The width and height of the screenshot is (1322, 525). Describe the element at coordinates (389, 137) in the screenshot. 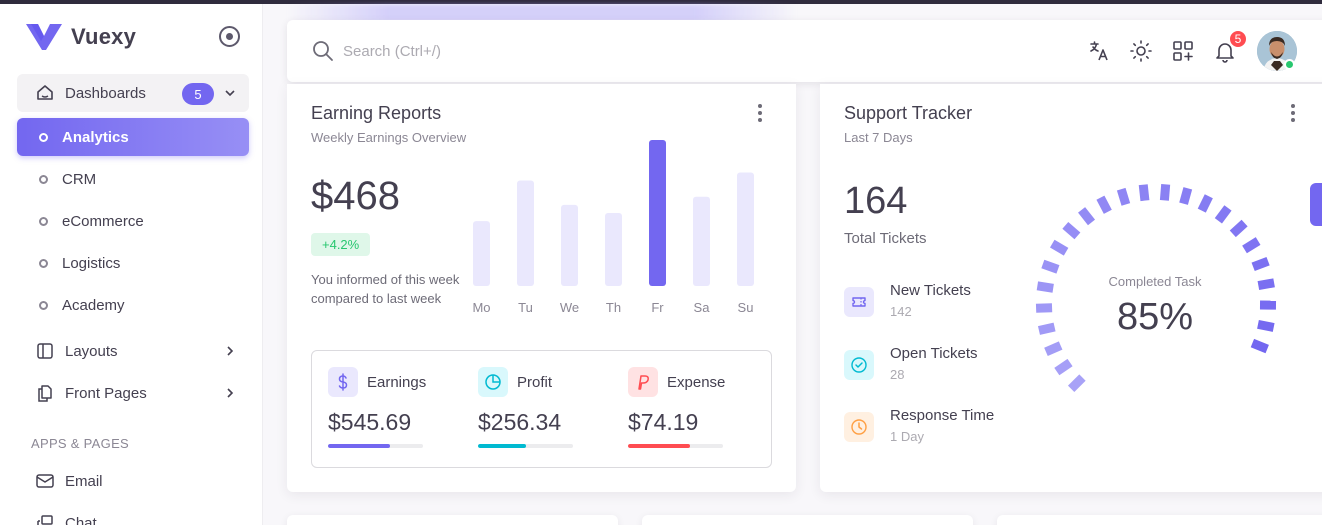

I see `card-subtitle: Weekly Earnings Overview` at that location.